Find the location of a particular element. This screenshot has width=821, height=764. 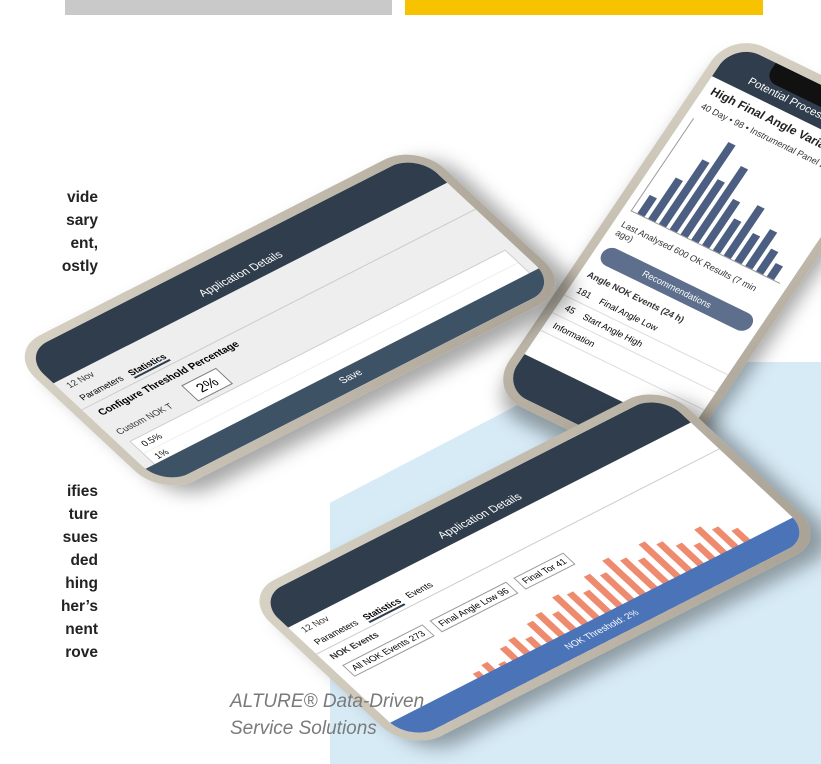

text-line: rove is located at coordinates (81, 652).